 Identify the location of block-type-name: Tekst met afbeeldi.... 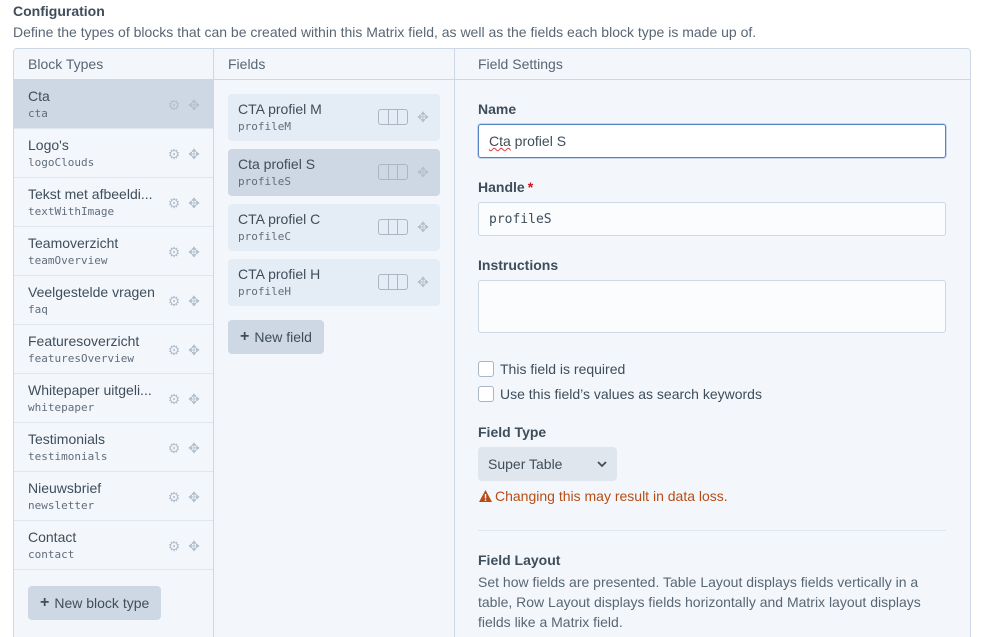
(90, 194).